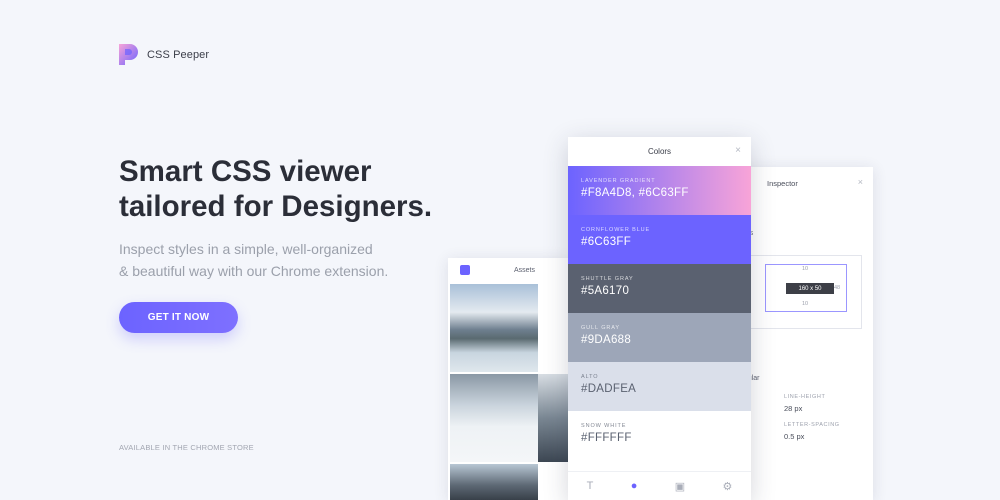  I want to click on swatch-name: Lavender gradient, so click(618, 181).